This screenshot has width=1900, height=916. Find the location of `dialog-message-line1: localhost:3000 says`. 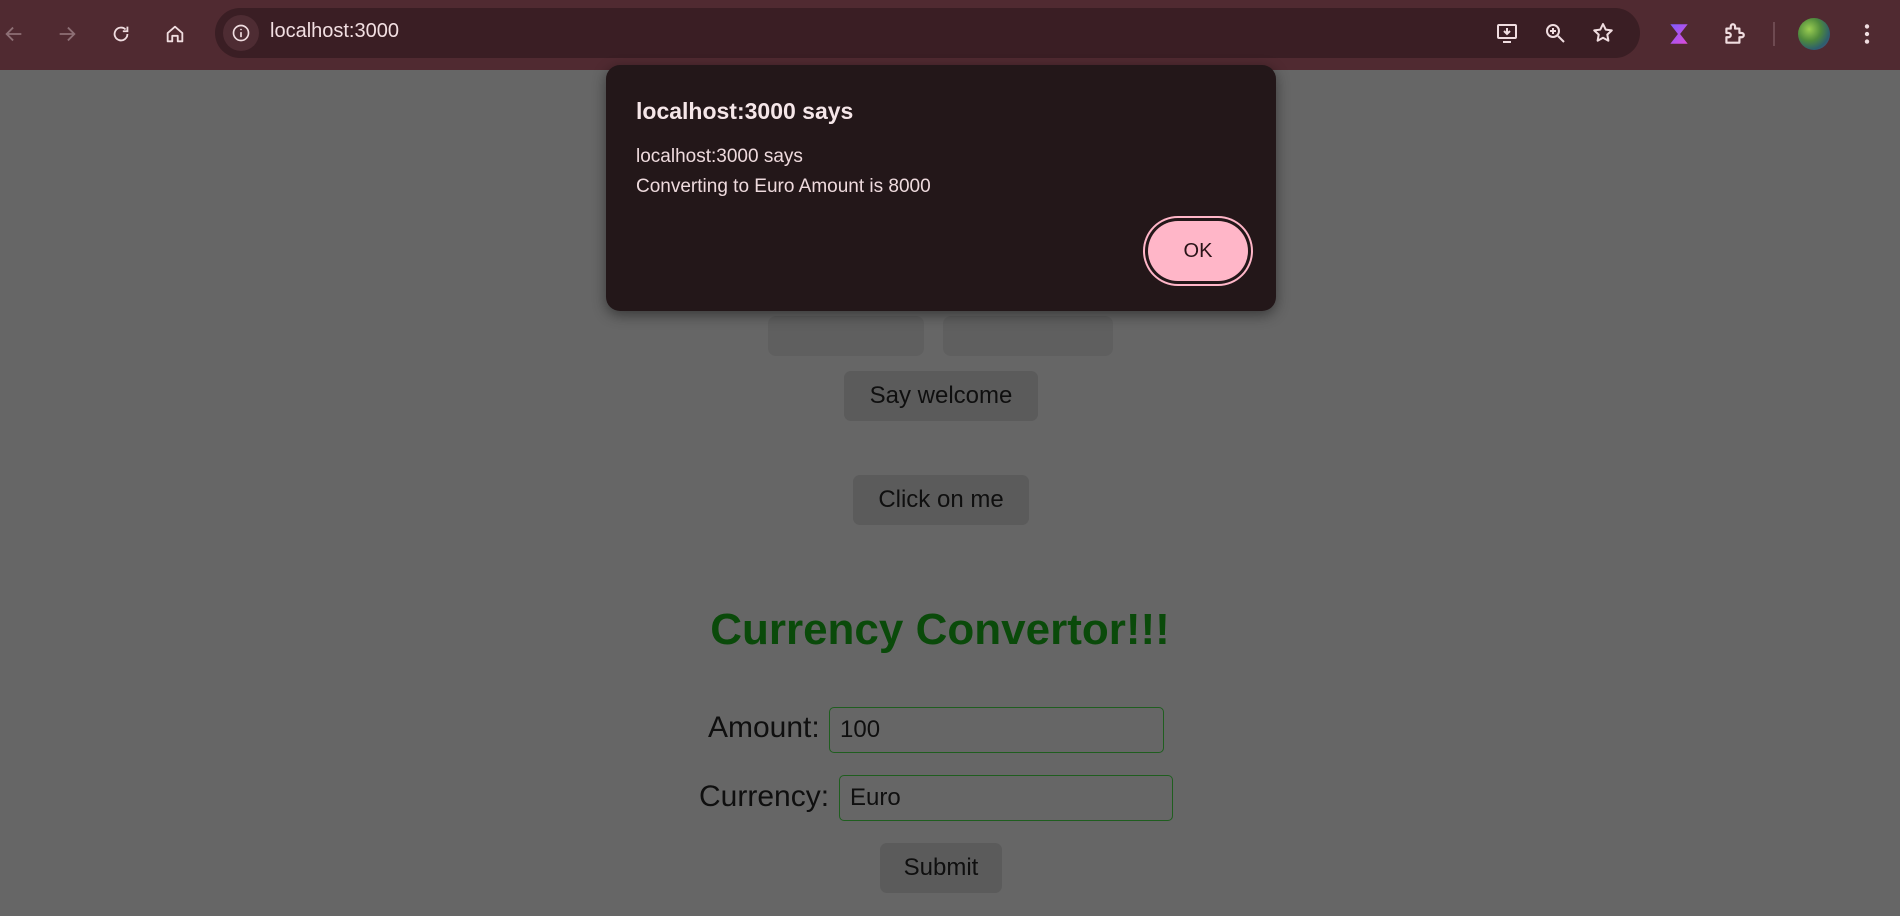

dialog-message-line1: localhost:3000 says is located at coordinates (719, 156).